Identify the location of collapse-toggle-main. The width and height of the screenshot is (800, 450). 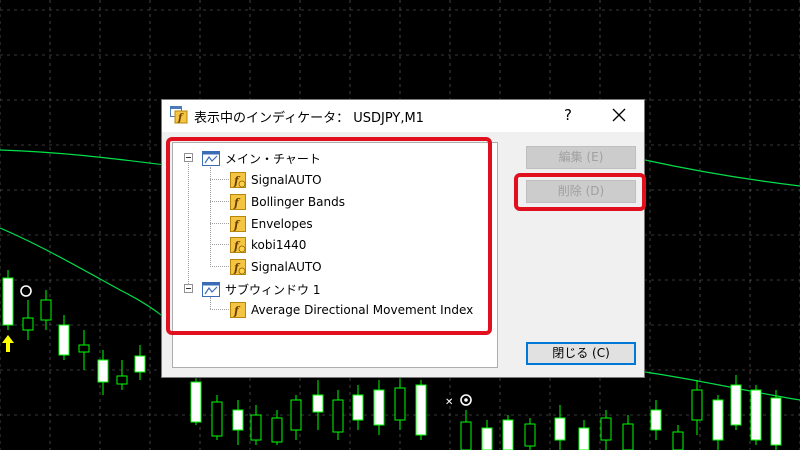
(188, 157).